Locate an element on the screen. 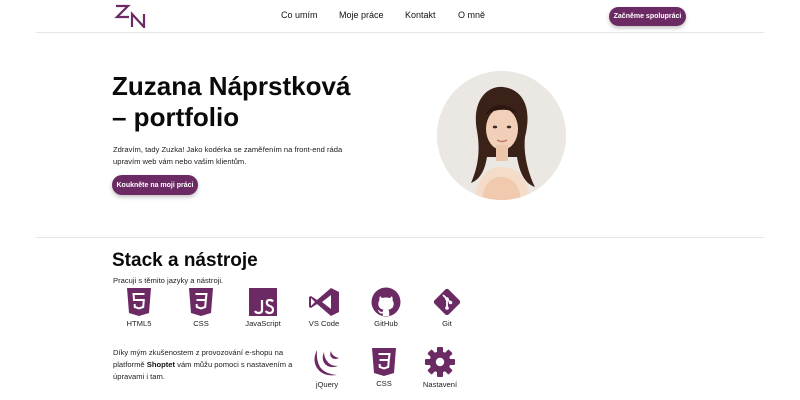 This screenshot has width=800, height=400. tool-github: GitHub is located at coordinates (386, 307).